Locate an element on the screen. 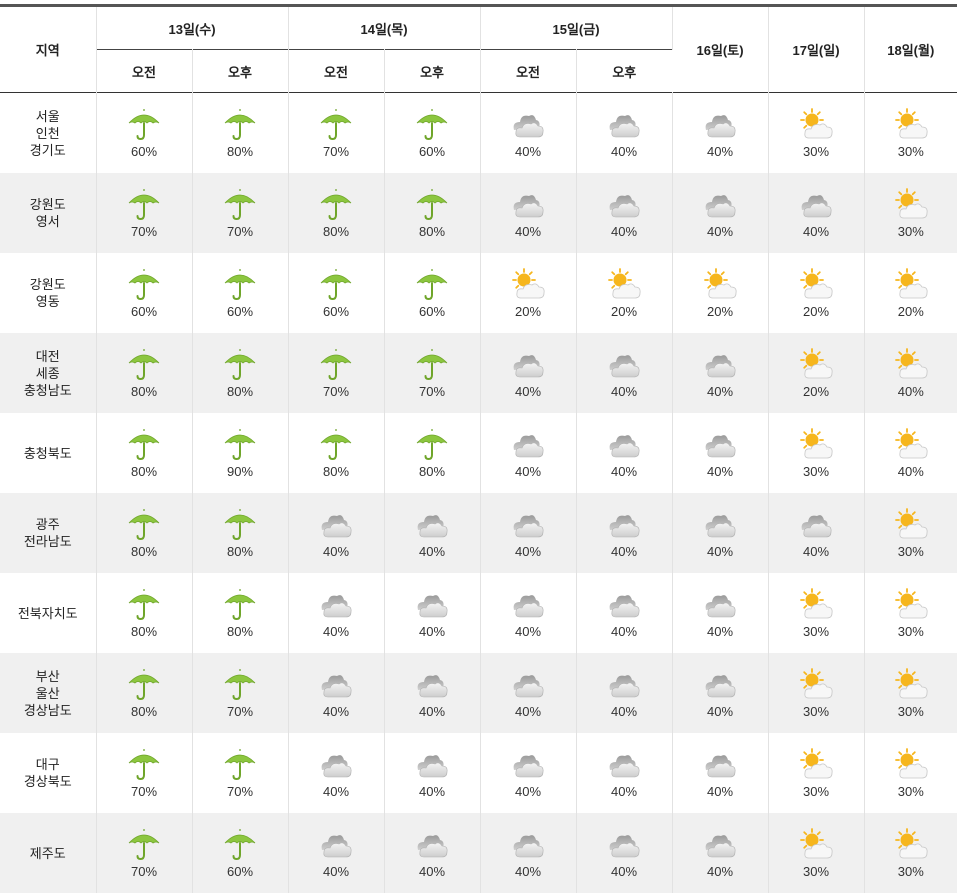 Image resolution: width=957 pixels, height=893 pixels. am-header: 오전 is located at coordinates (144, 71).